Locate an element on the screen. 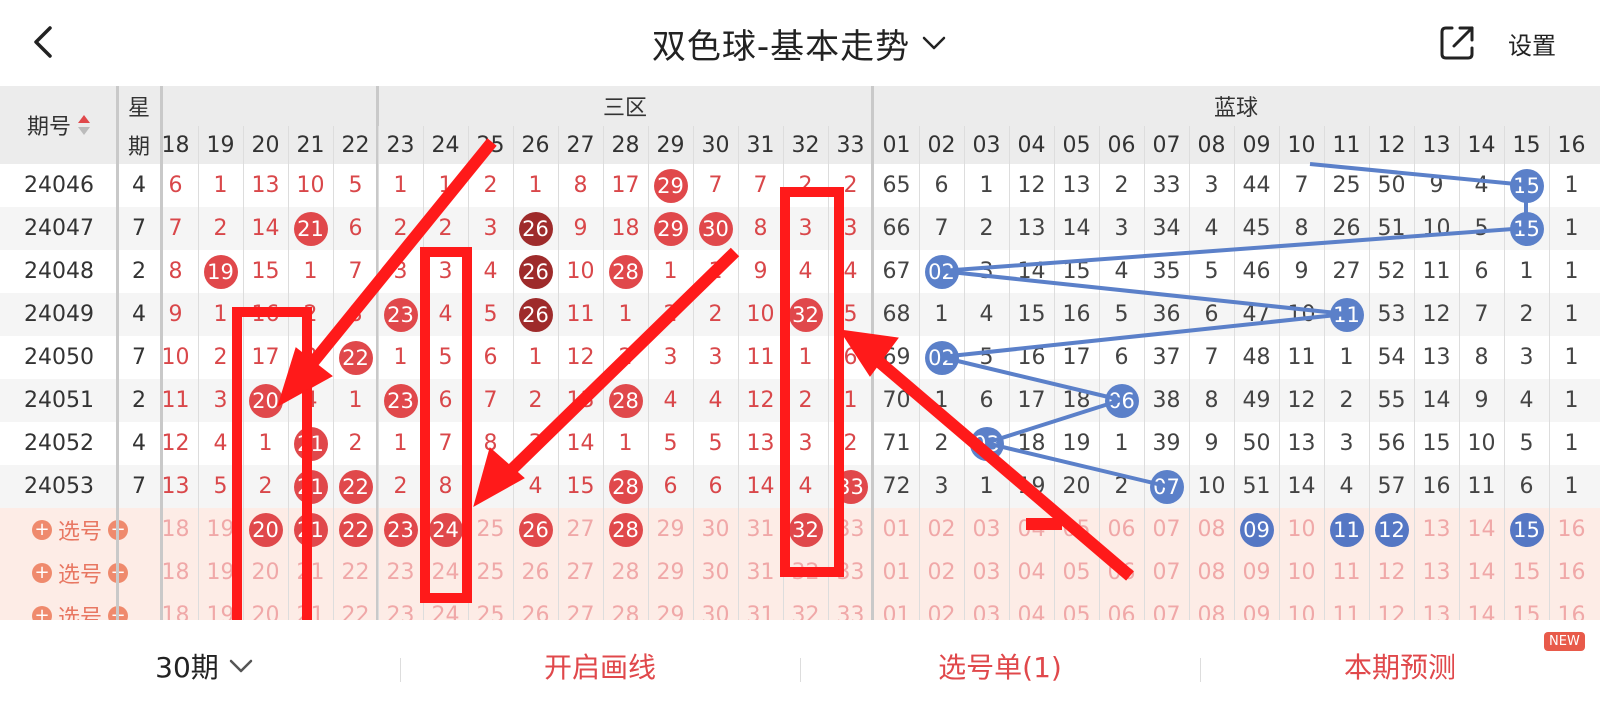 Image resolution: width=1600 pixels, height=720 pixels. share-icon is located at coordinates (1457, 43).